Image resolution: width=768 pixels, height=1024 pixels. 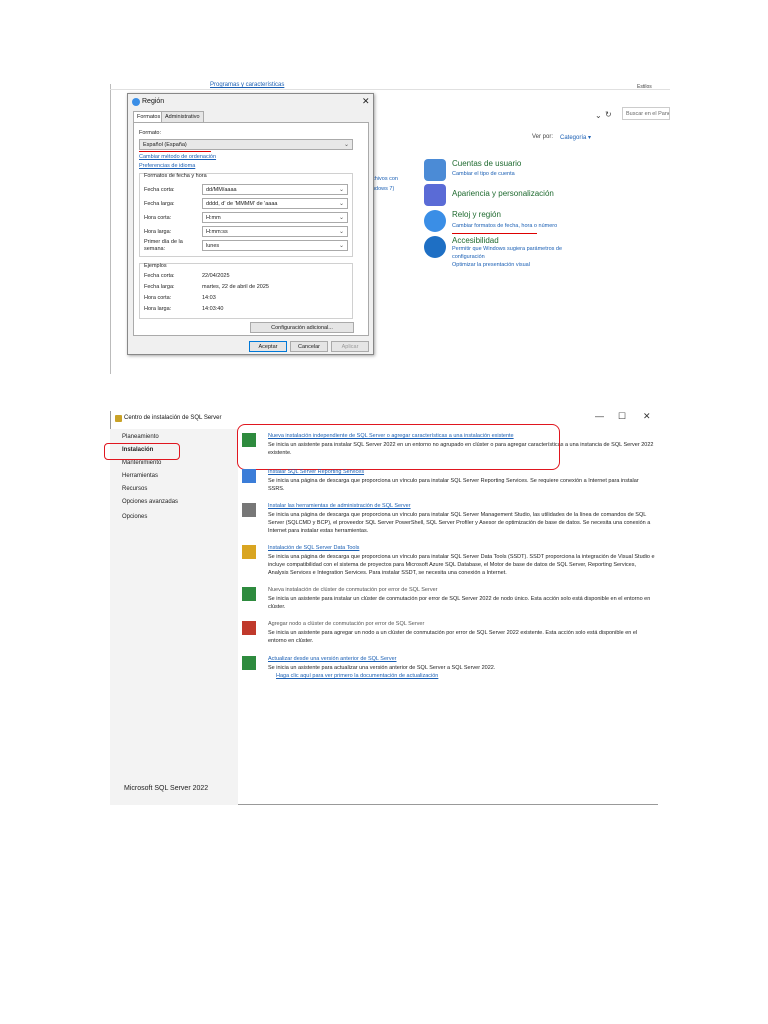 I want to click on sort-method-link: Cambiar método de ordenación, so click(x=177, y=157).